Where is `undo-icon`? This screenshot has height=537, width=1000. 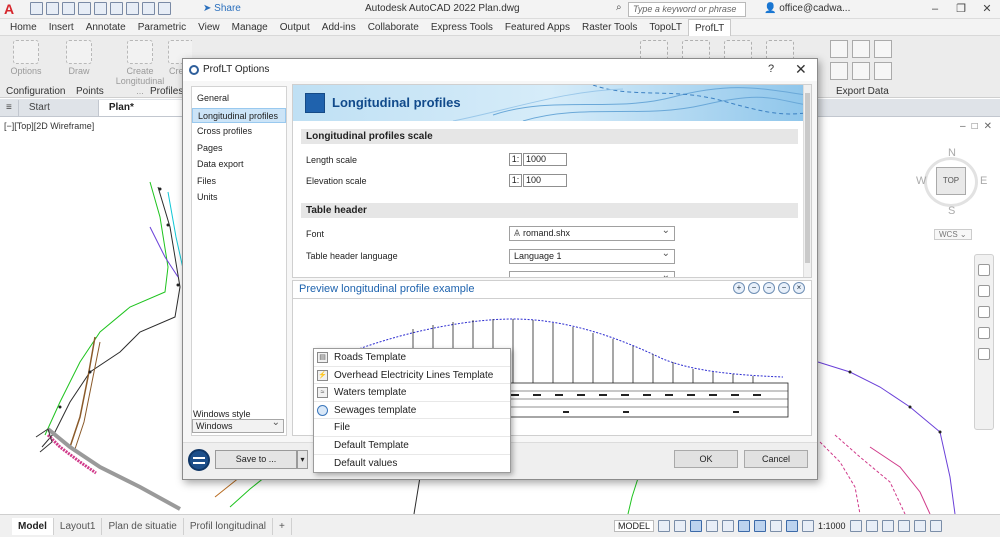 undo-icon is located at coordinates (132, 8).